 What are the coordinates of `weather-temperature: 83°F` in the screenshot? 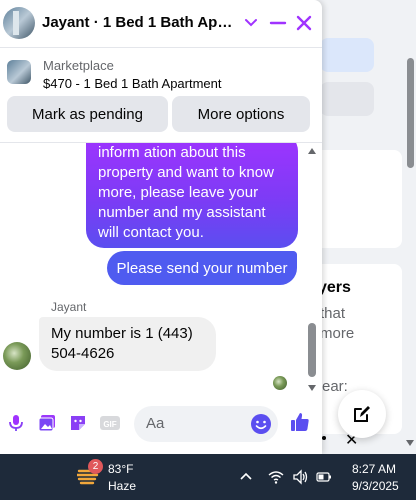 It's located at (120, 469).